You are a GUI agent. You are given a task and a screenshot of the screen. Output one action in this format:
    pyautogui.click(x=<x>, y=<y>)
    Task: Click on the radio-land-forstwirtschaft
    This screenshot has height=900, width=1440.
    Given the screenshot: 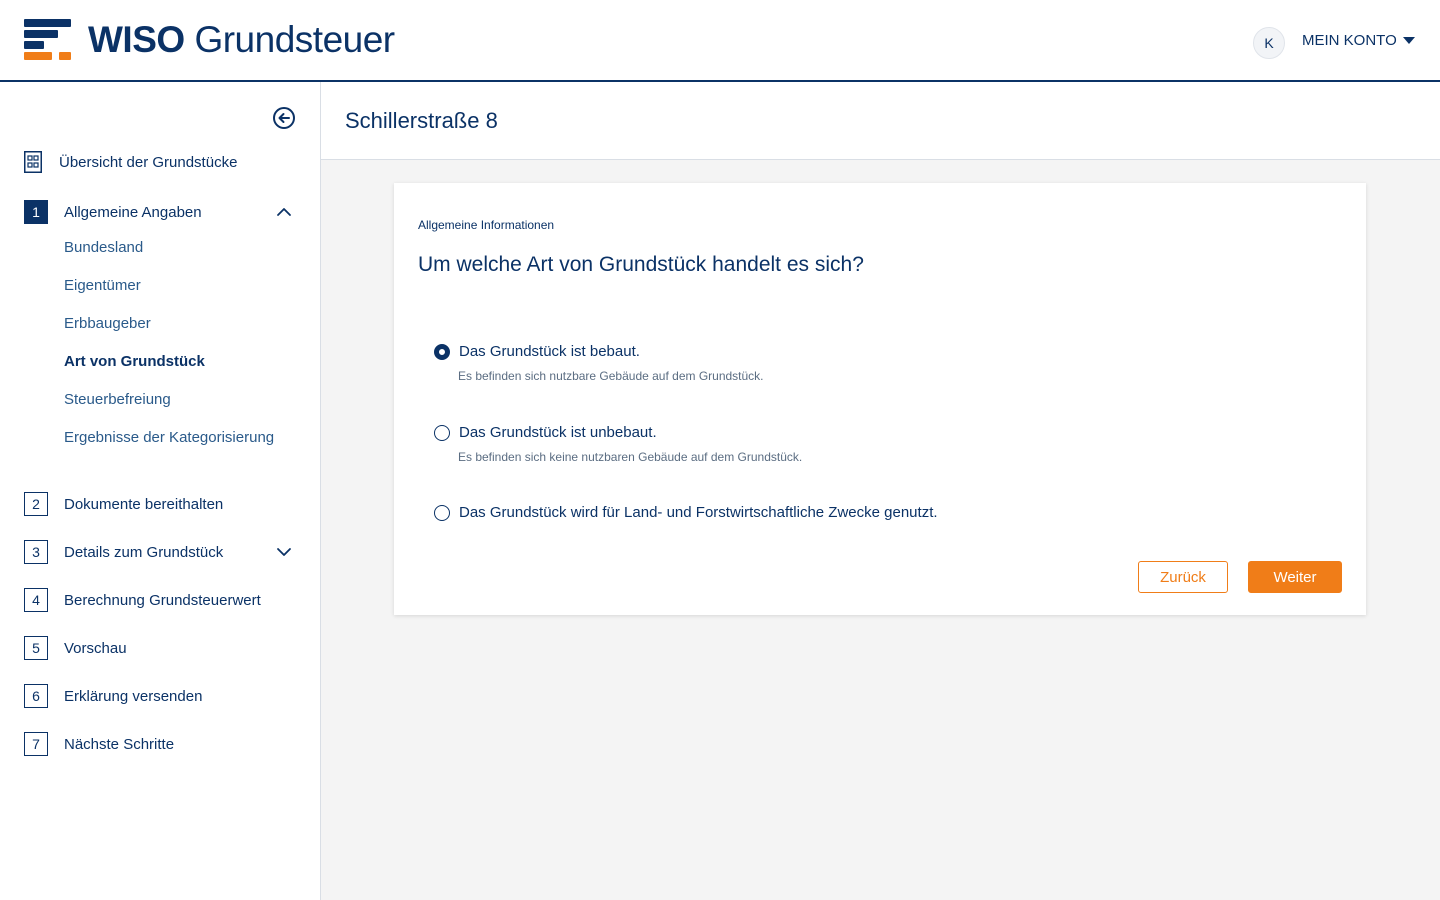 What is the action you would take?
    pyautogui.click(x=442, y=512)
    